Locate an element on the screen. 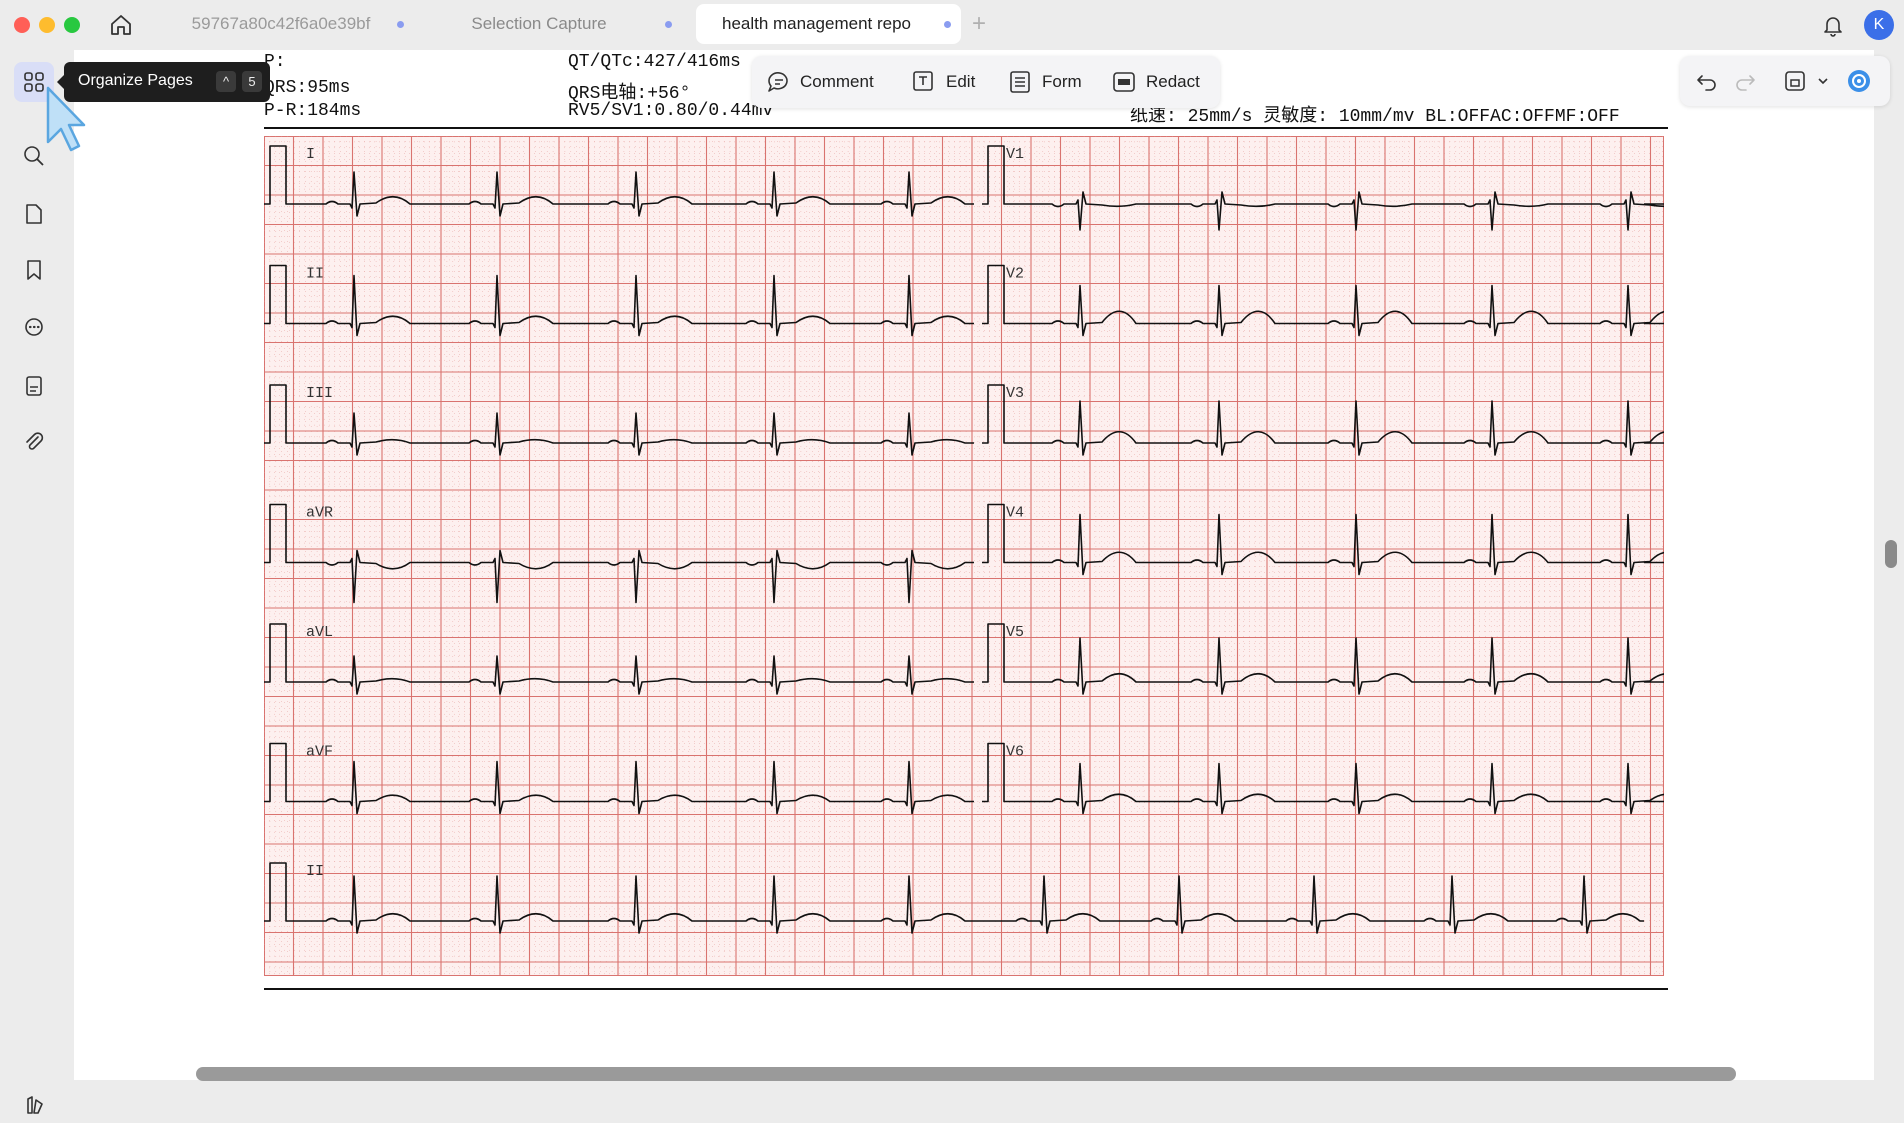  shortcut-mod-key: ^ is located at coordinates (226, 81).